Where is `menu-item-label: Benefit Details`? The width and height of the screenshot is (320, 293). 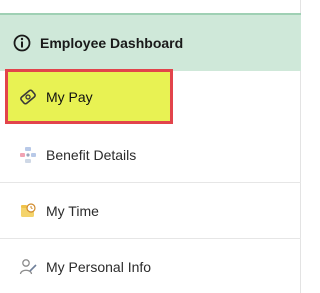
menu-item-label: Benefit Details is located at coordinates (91, 154).